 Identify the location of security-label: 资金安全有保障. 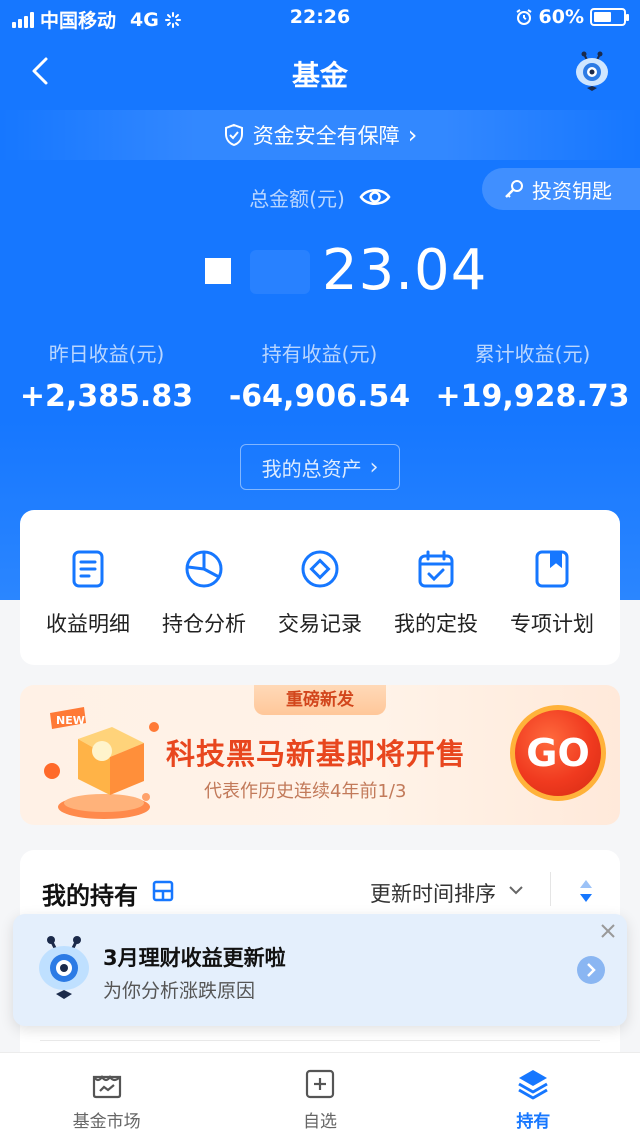
(326, 136).